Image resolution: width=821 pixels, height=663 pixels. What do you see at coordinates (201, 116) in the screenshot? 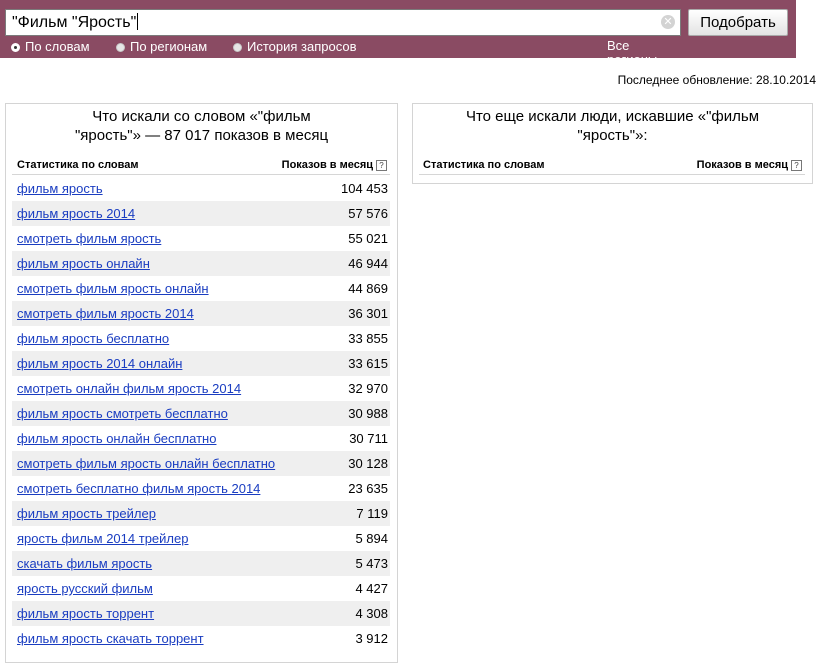
I see `panel-title-line: Что искали со словом «"фильм` at bounding box center [201, 116].